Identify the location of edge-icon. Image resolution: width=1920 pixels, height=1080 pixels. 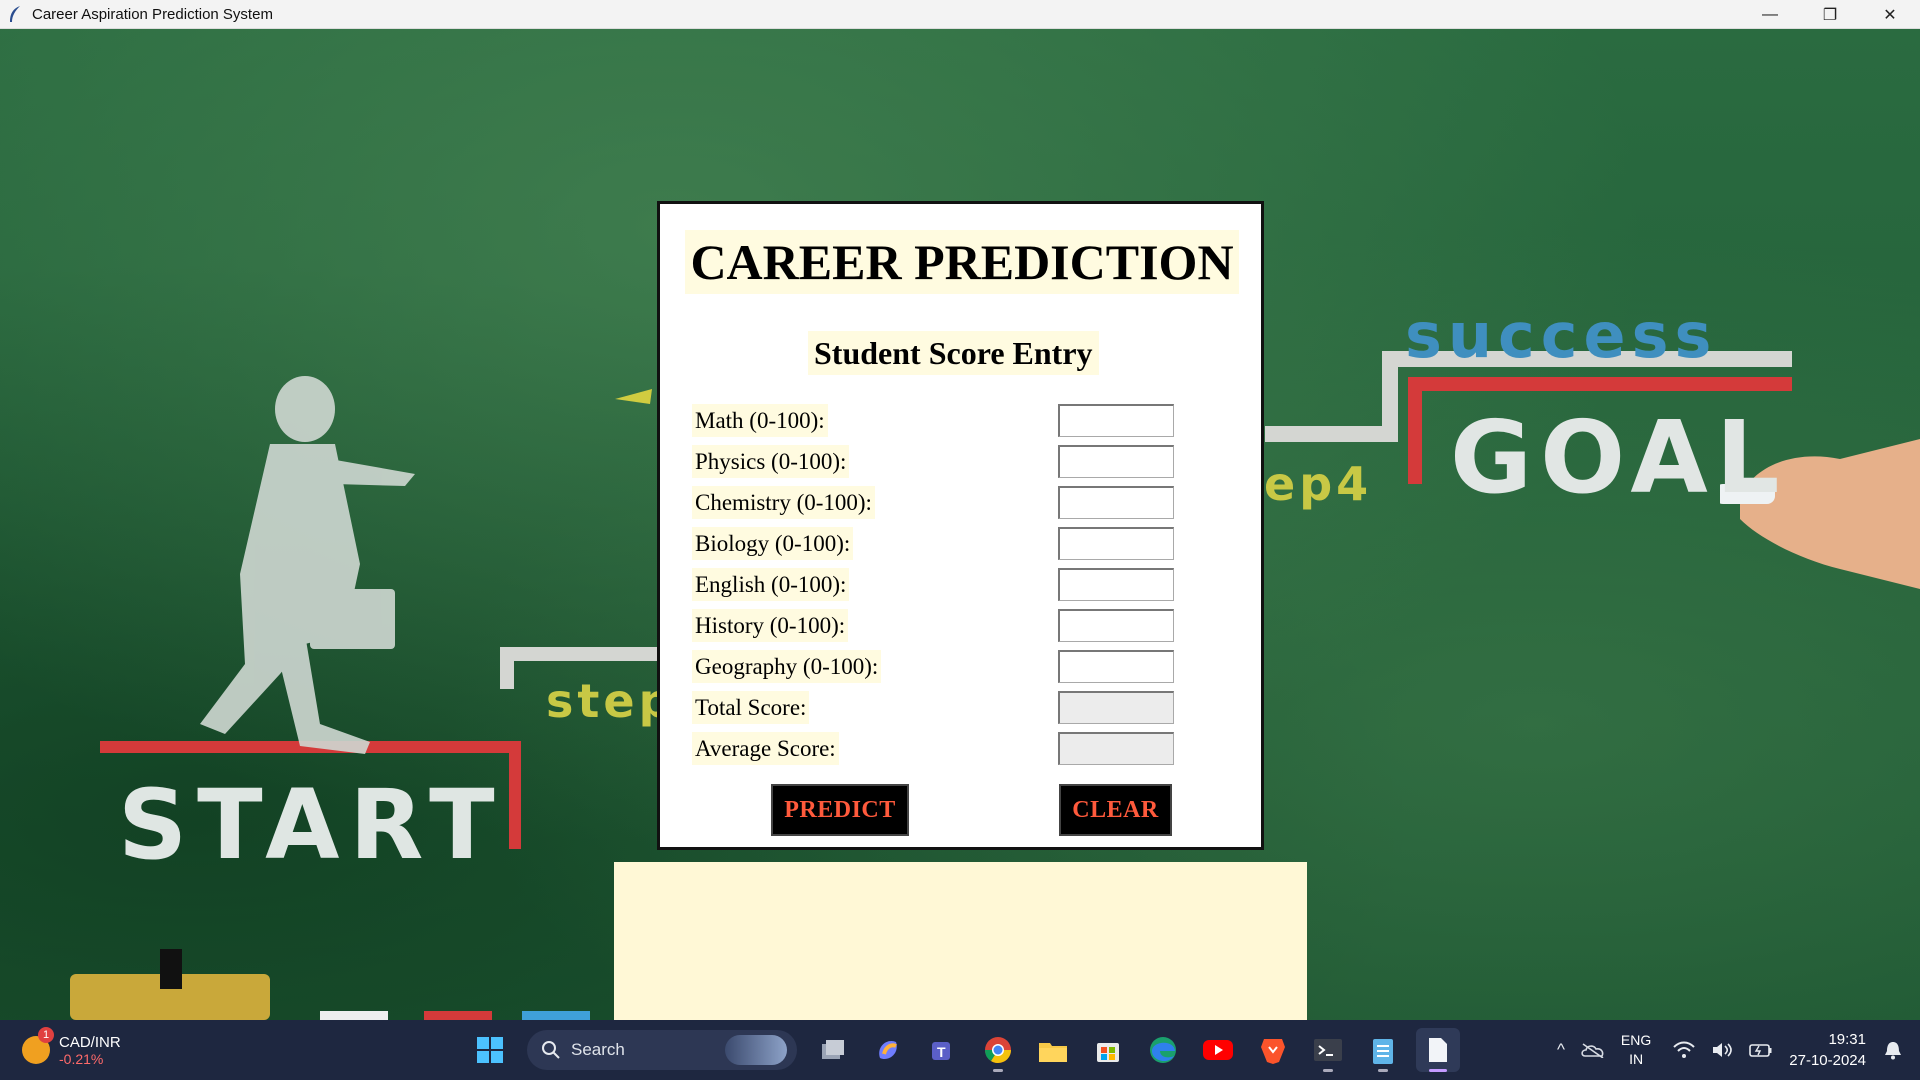
(1163, 1050).